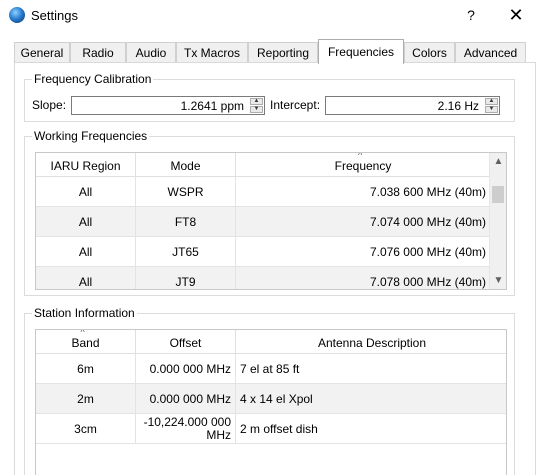 Image resolution: width=539 pixels, height=475 pixels. I want to click on chevron-down-icon: ▼, so click(498, 280).